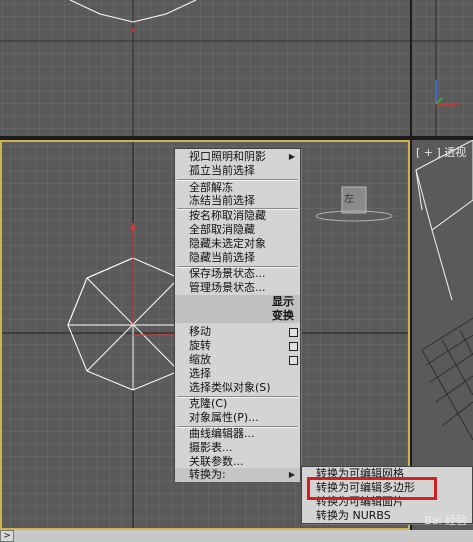 The image size is (473, 542). I want to click on submenu-item-editable-mesh: 转换为可编辑网格, so click(387, 474).